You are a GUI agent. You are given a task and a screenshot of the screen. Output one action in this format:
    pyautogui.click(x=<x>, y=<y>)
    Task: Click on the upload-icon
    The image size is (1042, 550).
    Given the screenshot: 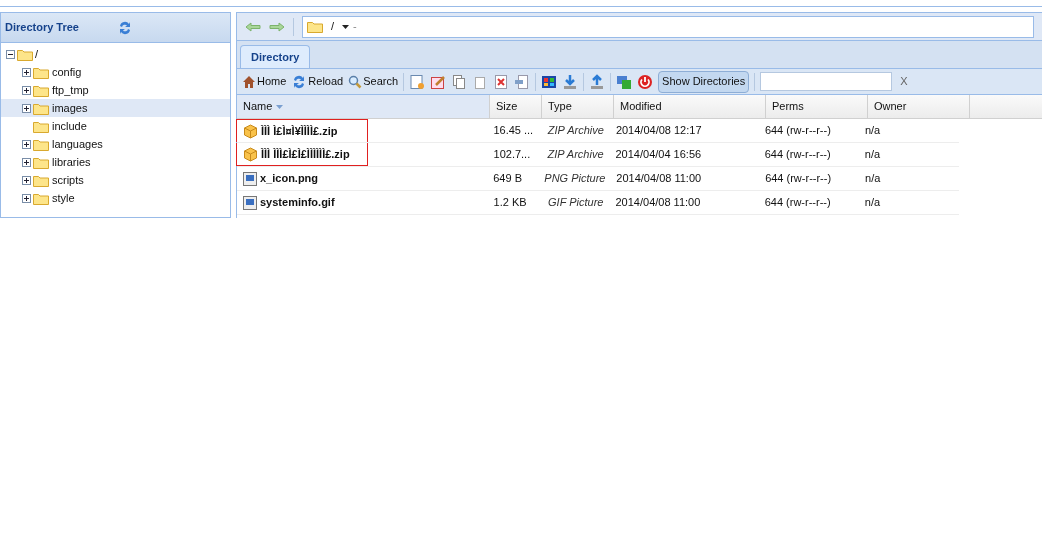 What is the action you would take?
    pyautogui.click(x=597, y=81)
    